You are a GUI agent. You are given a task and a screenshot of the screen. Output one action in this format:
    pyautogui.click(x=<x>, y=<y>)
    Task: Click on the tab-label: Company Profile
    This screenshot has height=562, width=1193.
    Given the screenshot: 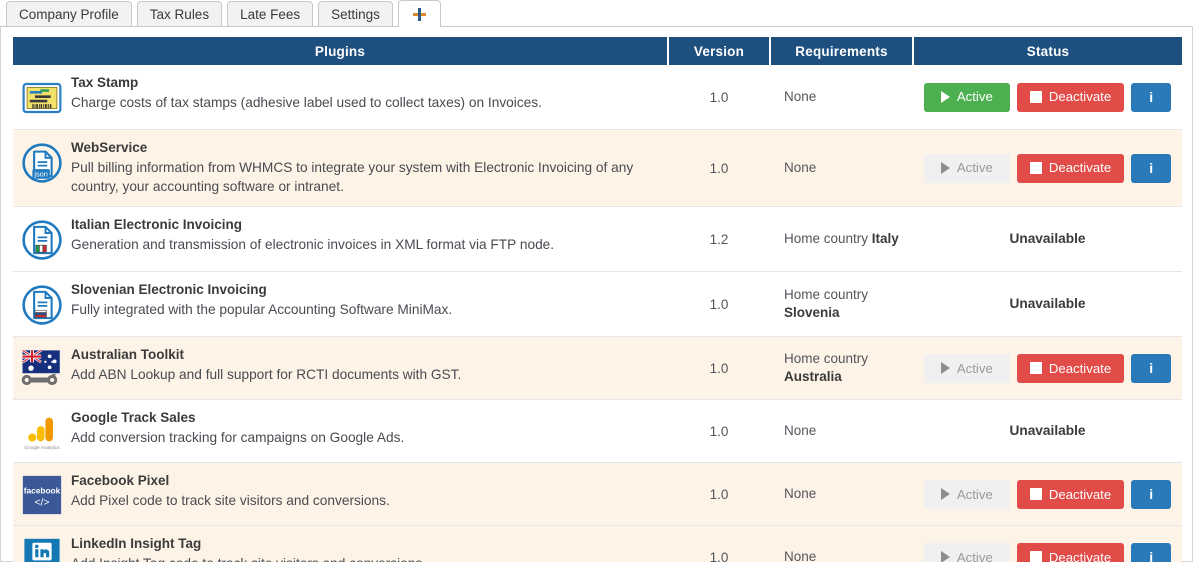 What is the action you would take?
    pyautogui.click(x=69, y=14)
    